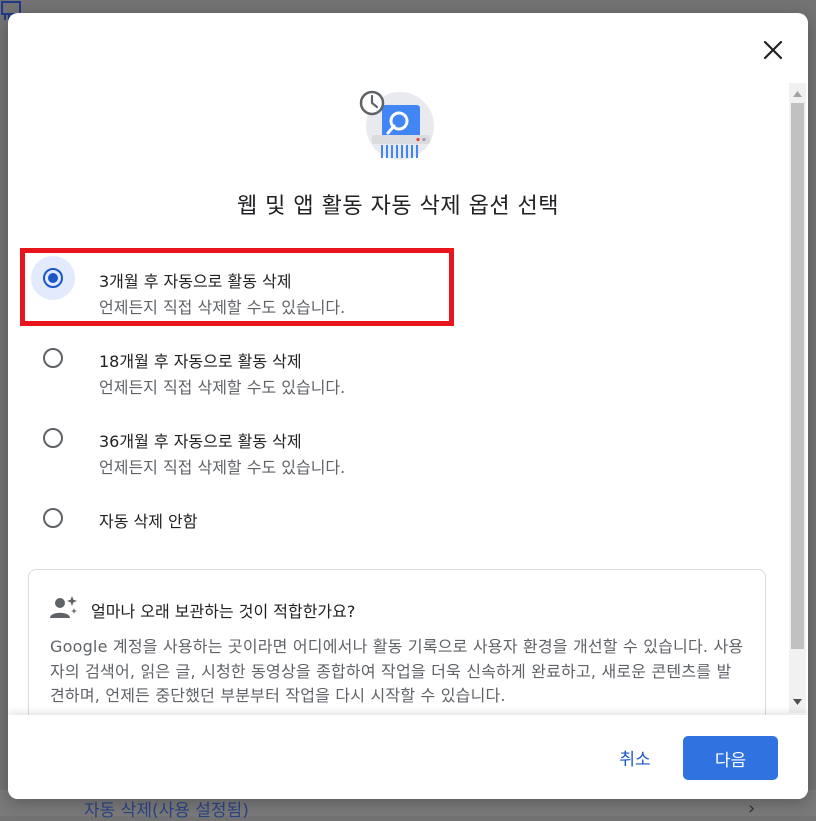 The height and width of the screenshot is (821, 816). What do you see at coordinates (400, 531) in the screenshot?
I see `option-no-auto-delete: 자동 삭제 안함` at bounding box center [400, 531].